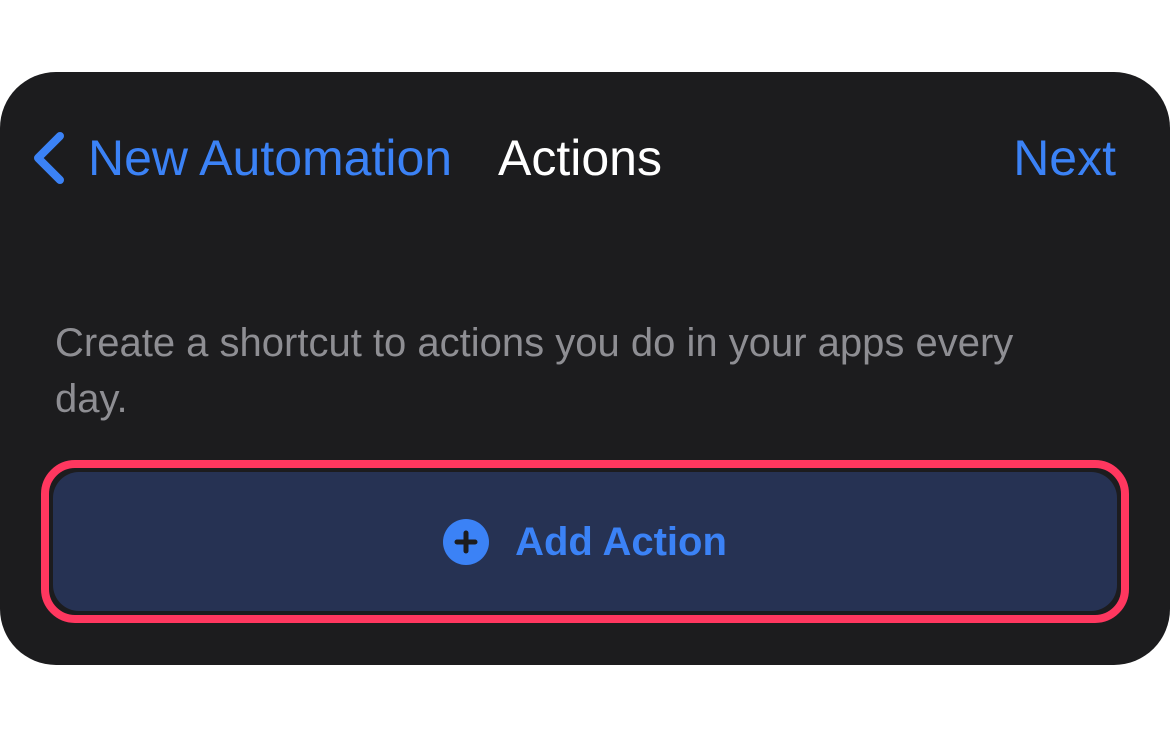  Describe the element at coordinates (49, 158) in the screenshot. I see `chevron-left-icon` at that location.